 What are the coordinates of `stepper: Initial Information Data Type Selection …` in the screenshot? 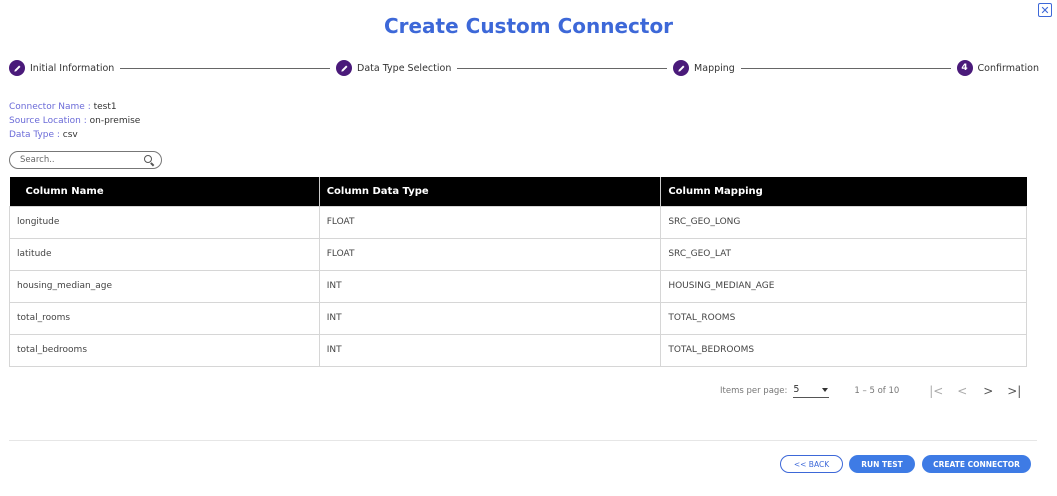 It's located at (524, 68).